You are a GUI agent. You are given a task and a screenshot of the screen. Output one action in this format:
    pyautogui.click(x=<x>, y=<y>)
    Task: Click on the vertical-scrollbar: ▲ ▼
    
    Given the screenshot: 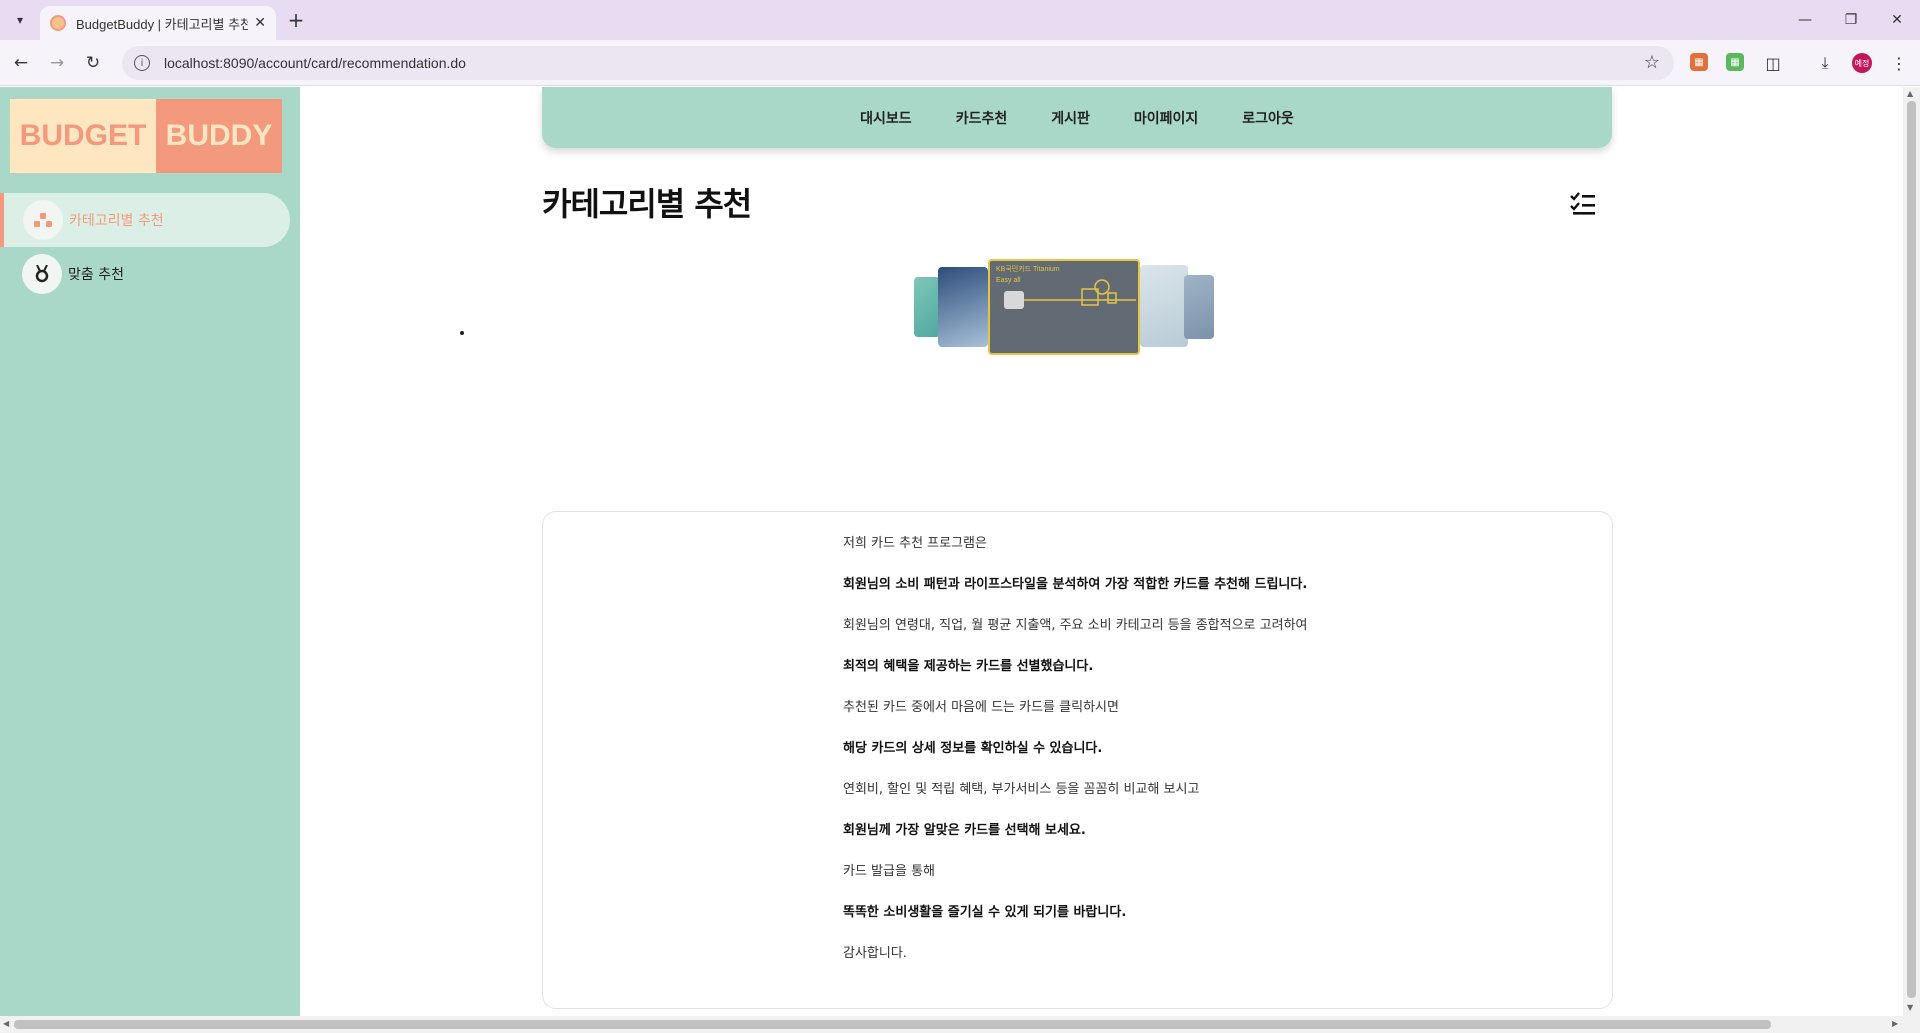 What is the action you would take?
    pyautogui.click(x=1911, y=551)
    